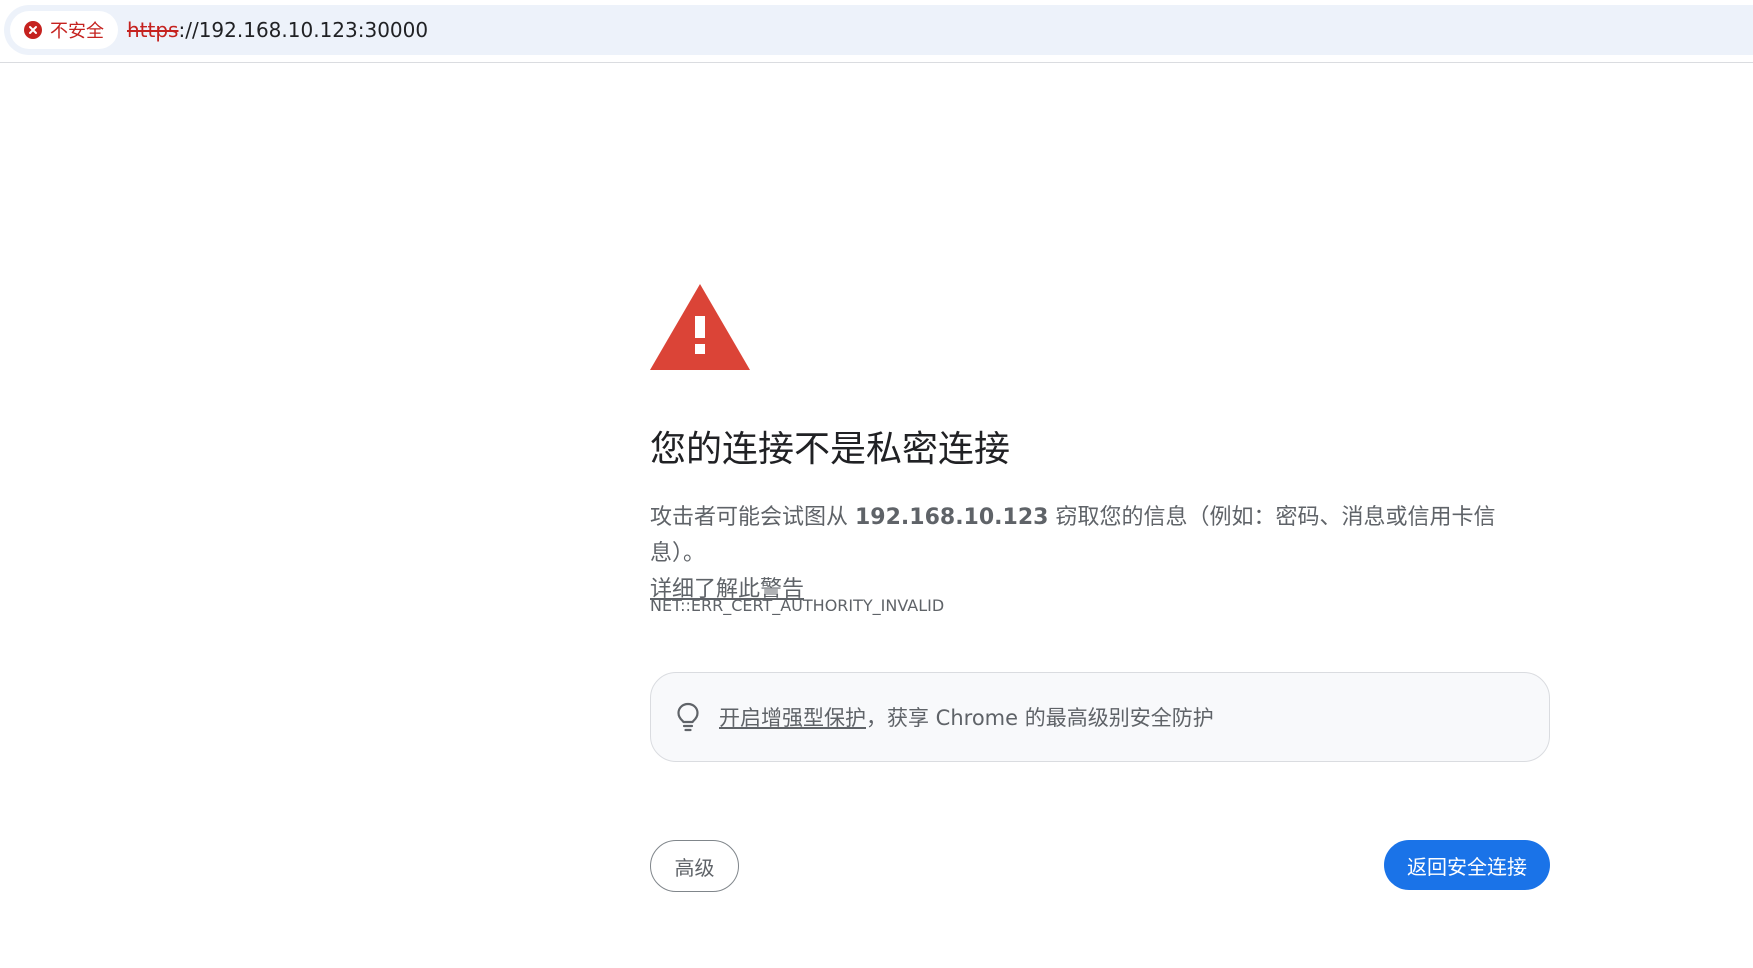 The height and width of the screenshot is (968, 1753). Describe the element at coordinates (1040, 718) in the screenshot. I see `enhanced-protection-desc: ，获享 Chrome 的最高级别安全防护` at that location.